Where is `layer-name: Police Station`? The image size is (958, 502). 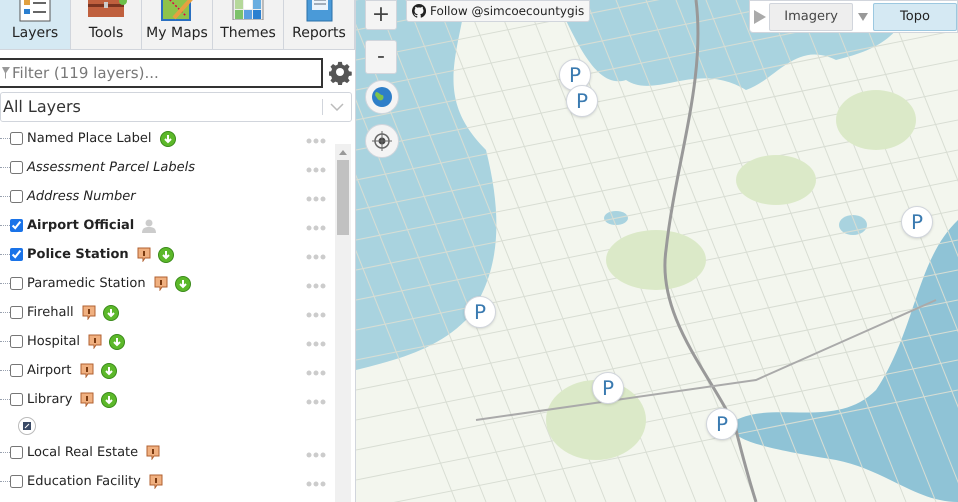 layer-name: Police Station is located at coordinates (78, 255).